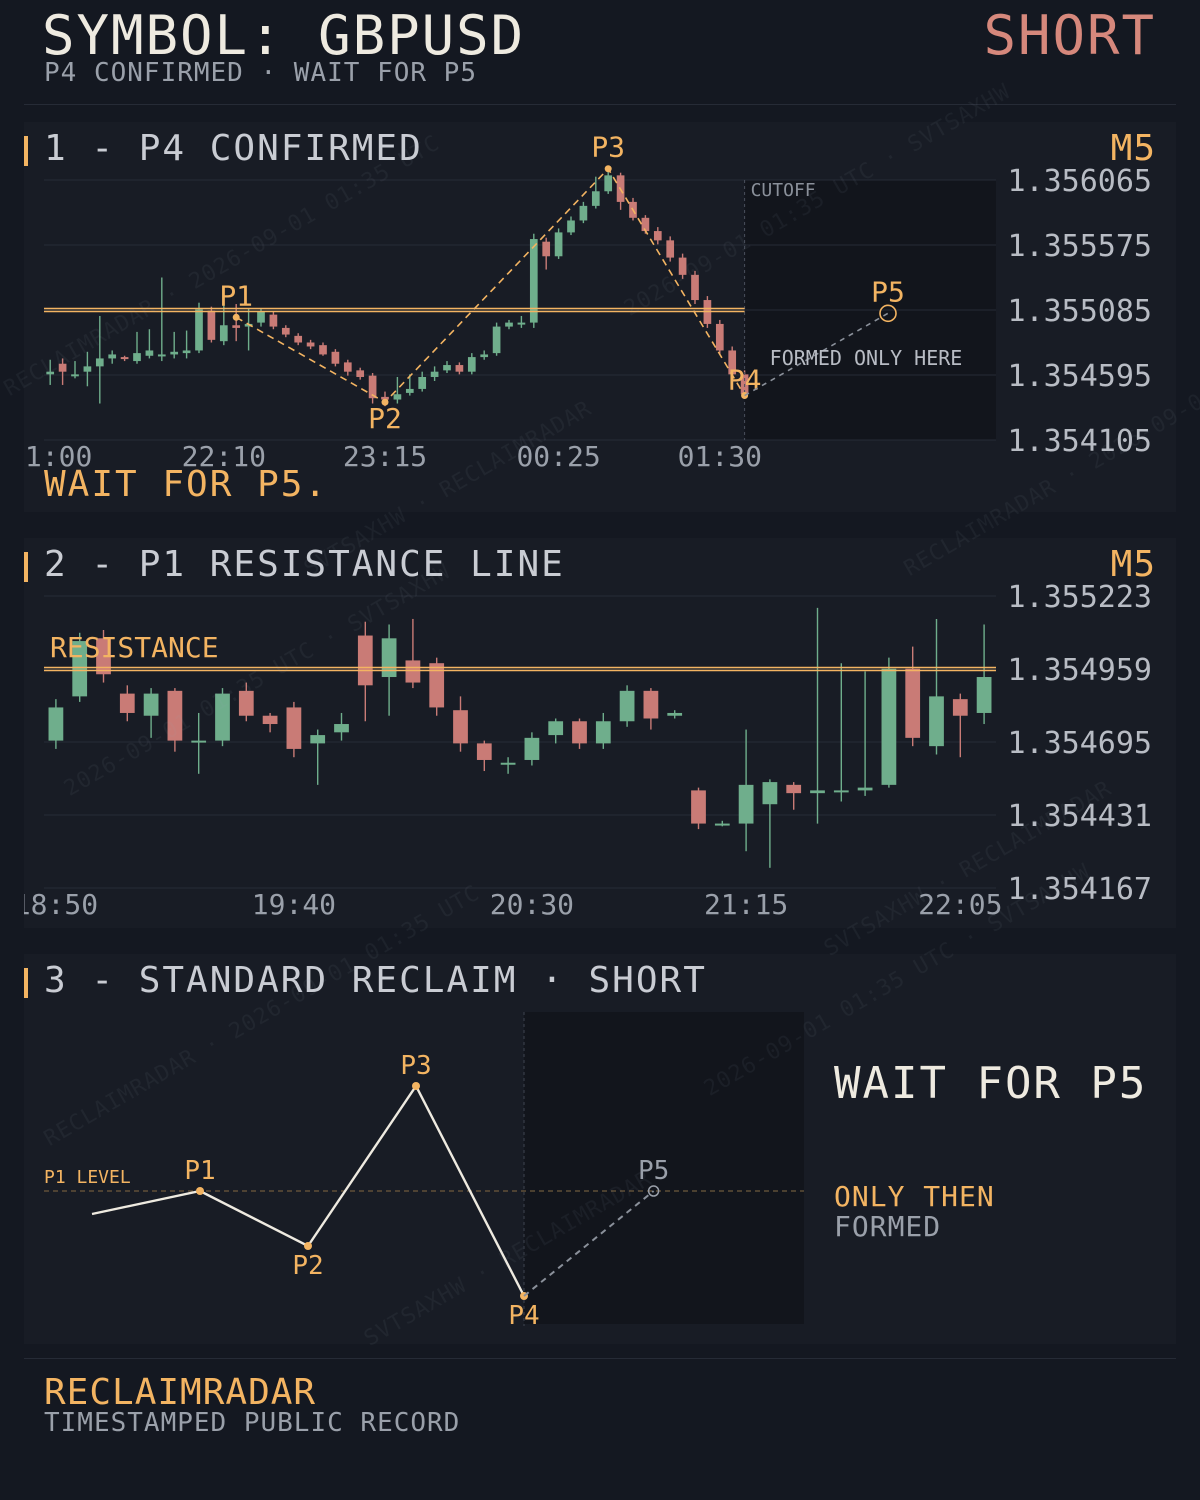 The height and width of the screenshot is (1500, 1200). Describe the element at coordinates (888, 1226) in the screenshot. I see `side-line-2: FORMED` at that location.